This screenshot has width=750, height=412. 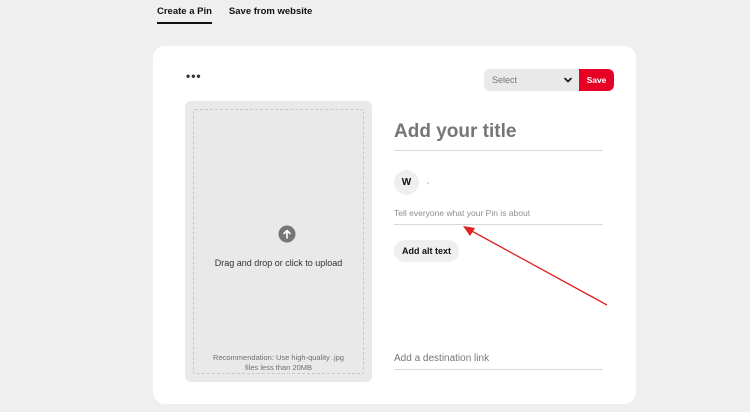 I want to click on arrow-up-circle-icon, so click(x=287, y=234).